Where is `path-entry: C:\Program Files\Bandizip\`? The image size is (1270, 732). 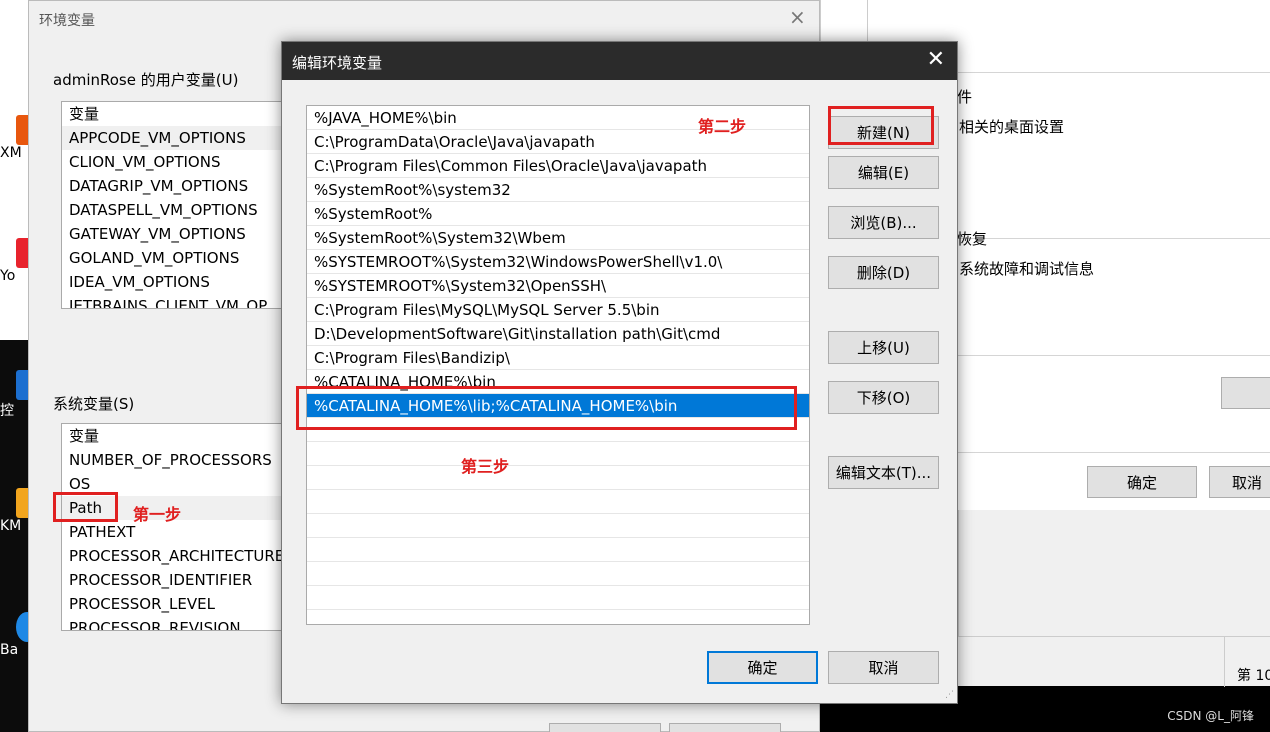
path-entry: C:\Program Files\Bandizip\ is located at coordinates (558, 358).